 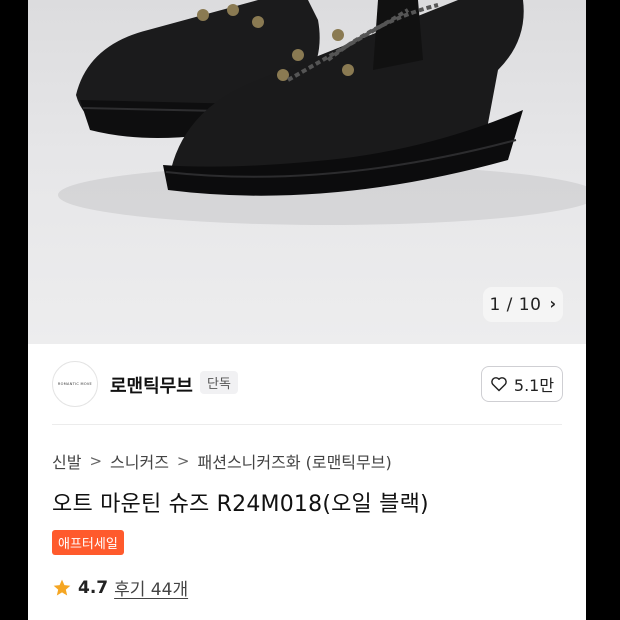 I want to click on image-counter-text: 1 / 10, so click(x=515, y=304).